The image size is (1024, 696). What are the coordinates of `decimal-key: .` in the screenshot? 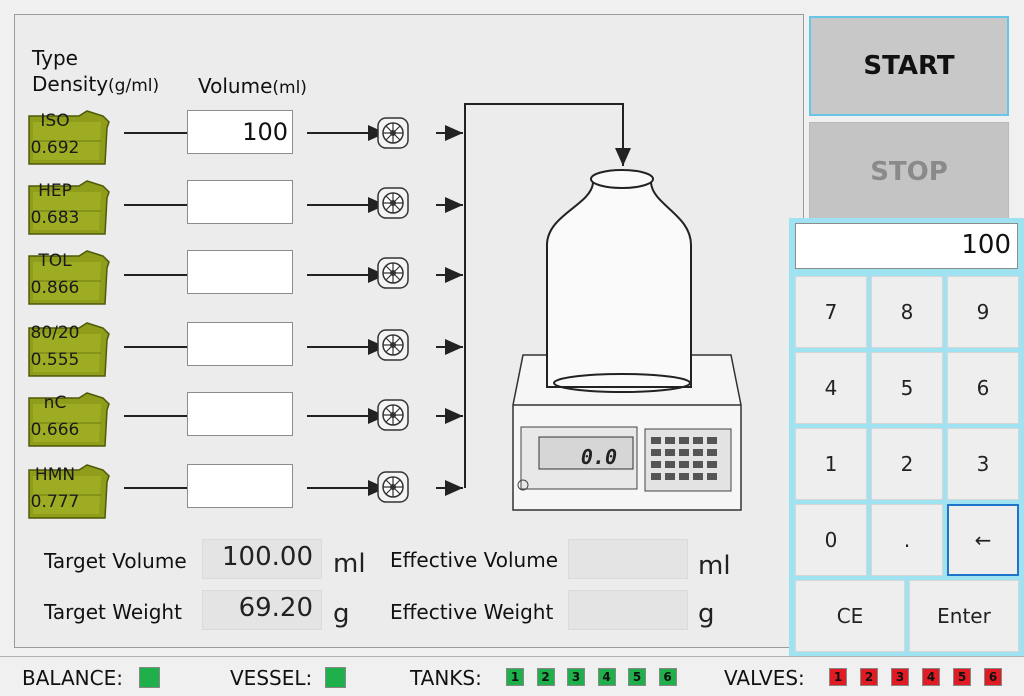 It's located at (907, 540).